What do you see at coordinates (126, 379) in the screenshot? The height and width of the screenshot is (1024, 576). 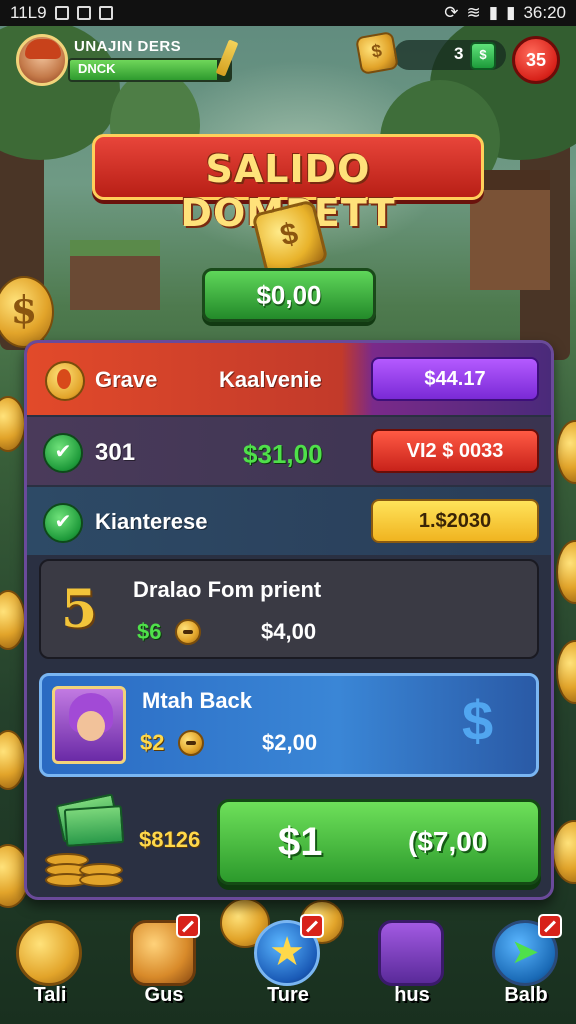 I see `row-label: Grave` at bounding box center [126, 379].